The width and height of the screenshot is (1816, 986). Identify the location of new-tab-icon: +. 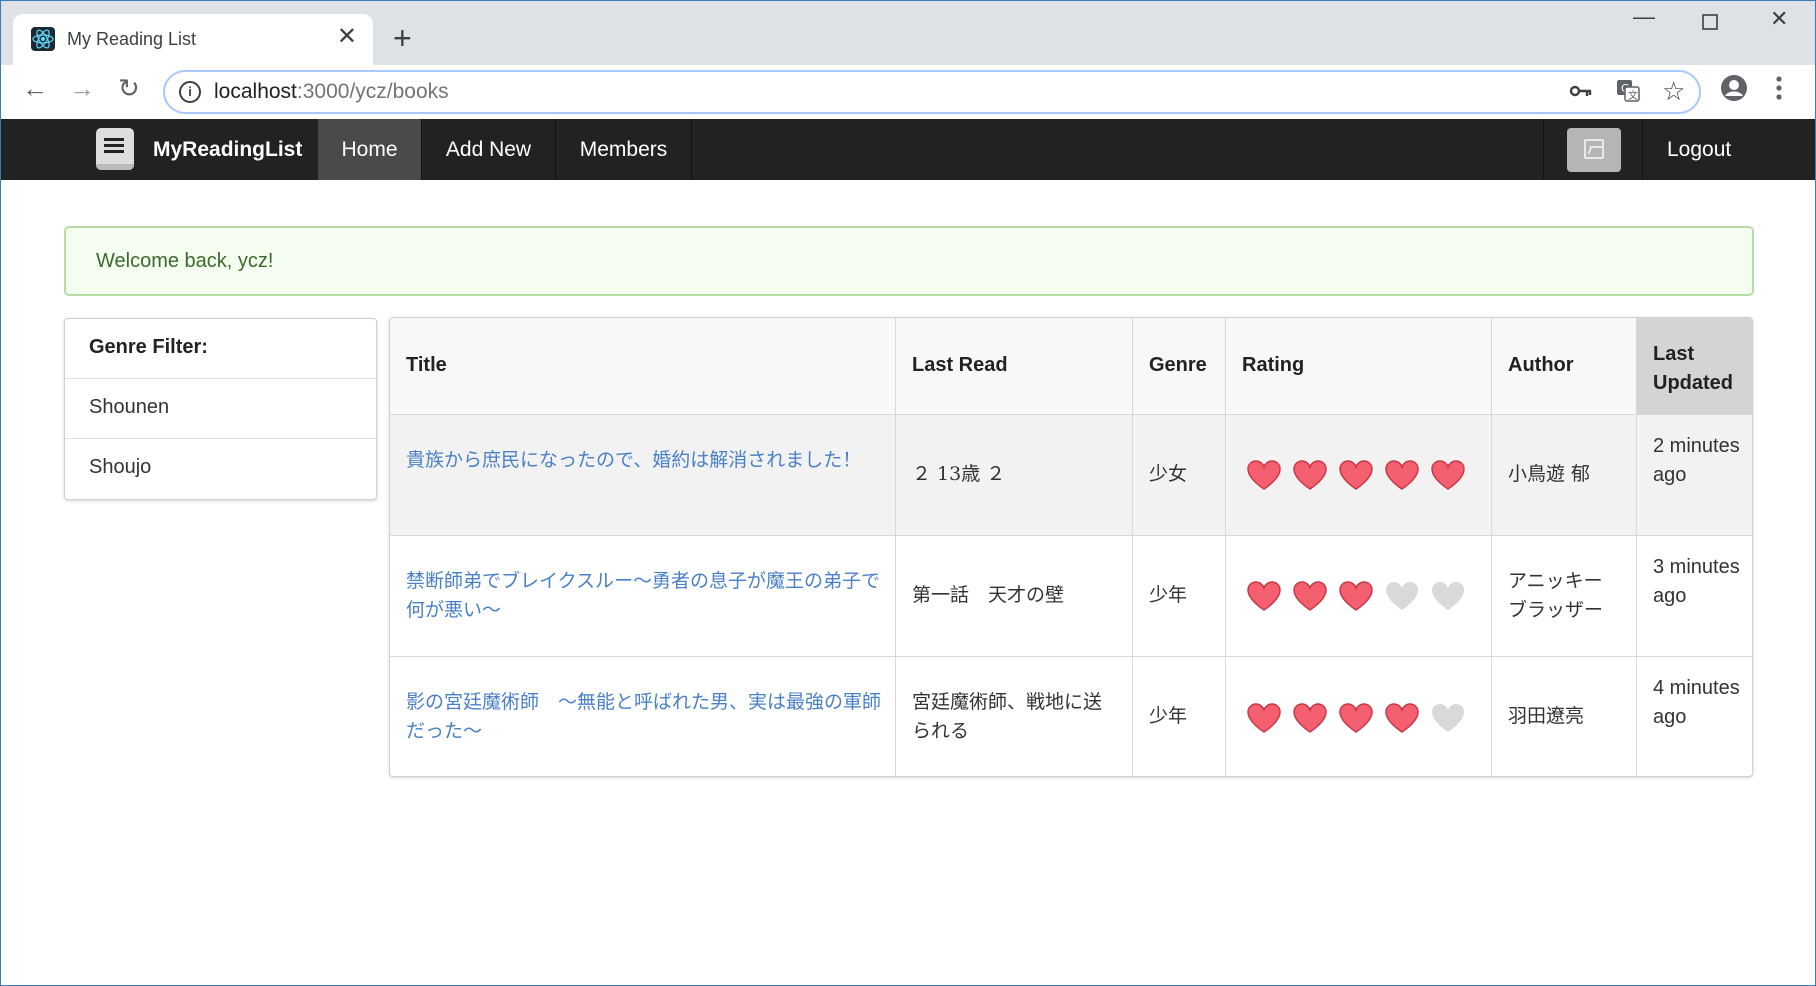
(402, 38).